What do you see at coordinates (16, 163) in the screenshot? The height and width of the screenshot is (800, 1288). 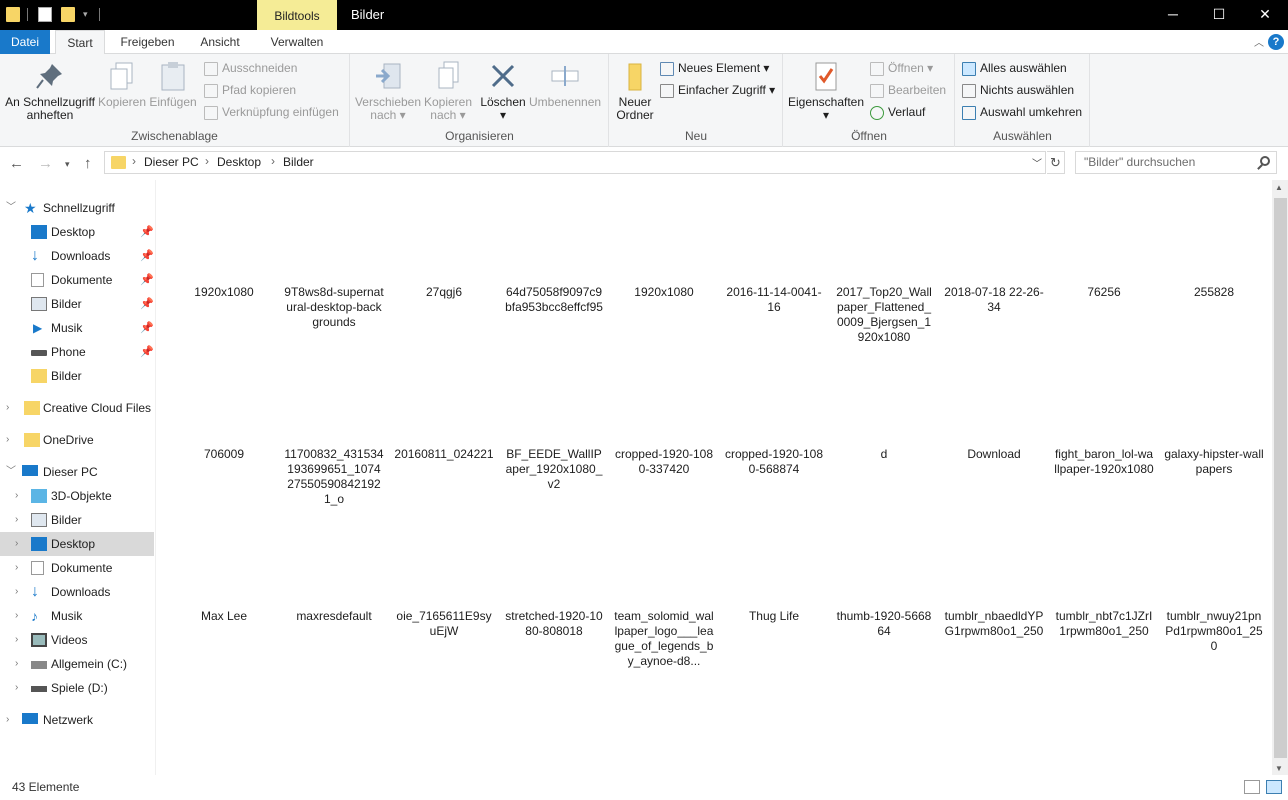 I see `back-arrow-icon: ←` at bounding box center [16, 163].